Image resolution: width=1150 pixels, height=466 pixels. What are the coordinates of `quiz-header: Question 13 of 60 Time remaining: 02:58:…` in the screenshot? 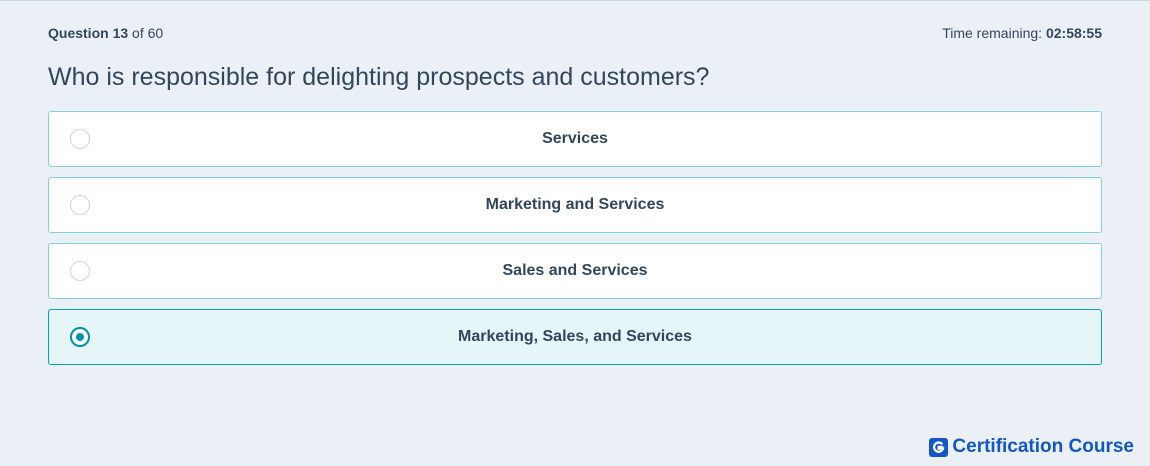 It's located at (575, 33).